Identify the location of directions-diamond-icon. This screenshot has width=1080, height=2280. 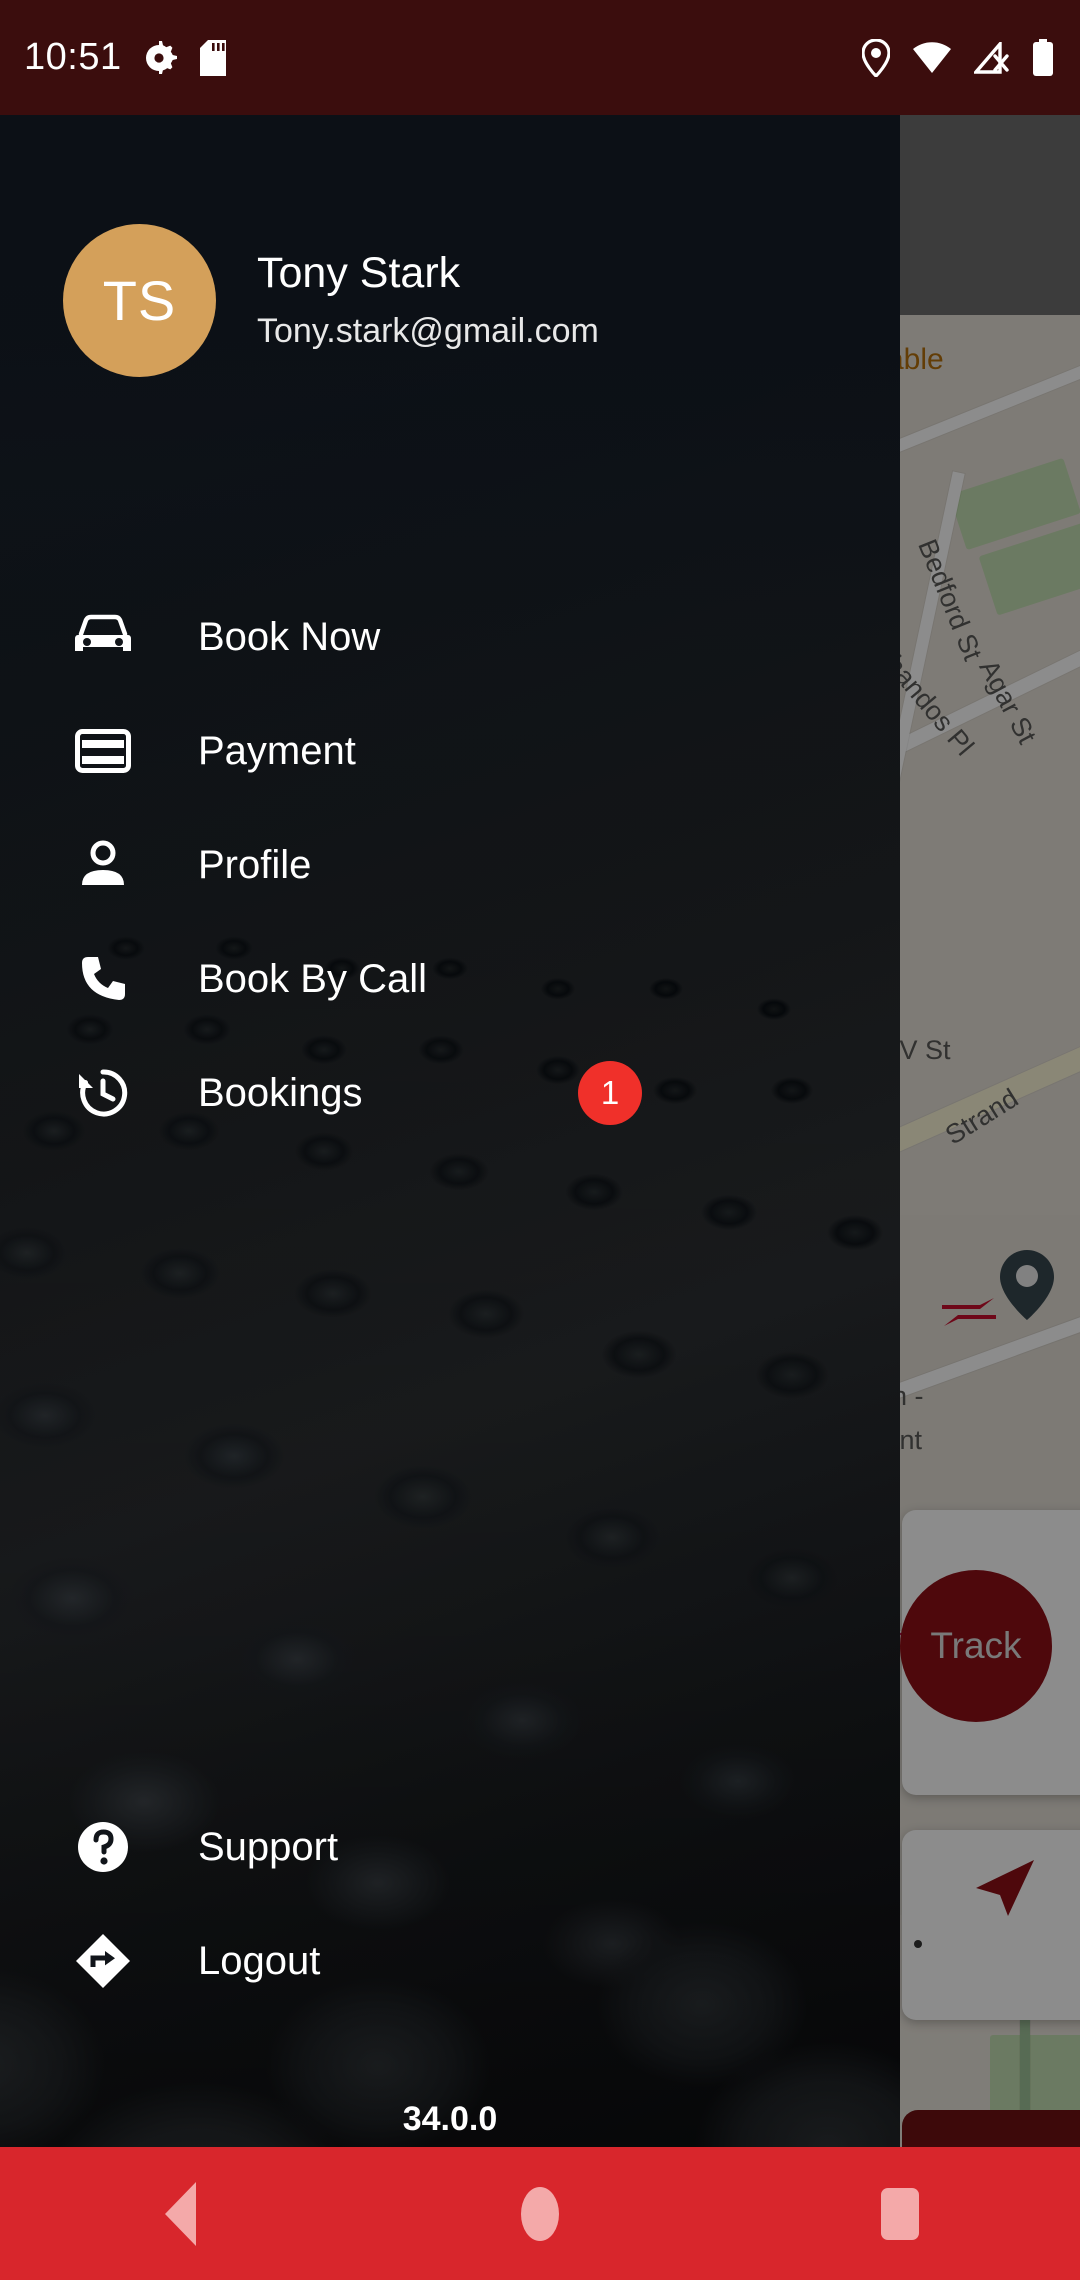
(103, 1961).